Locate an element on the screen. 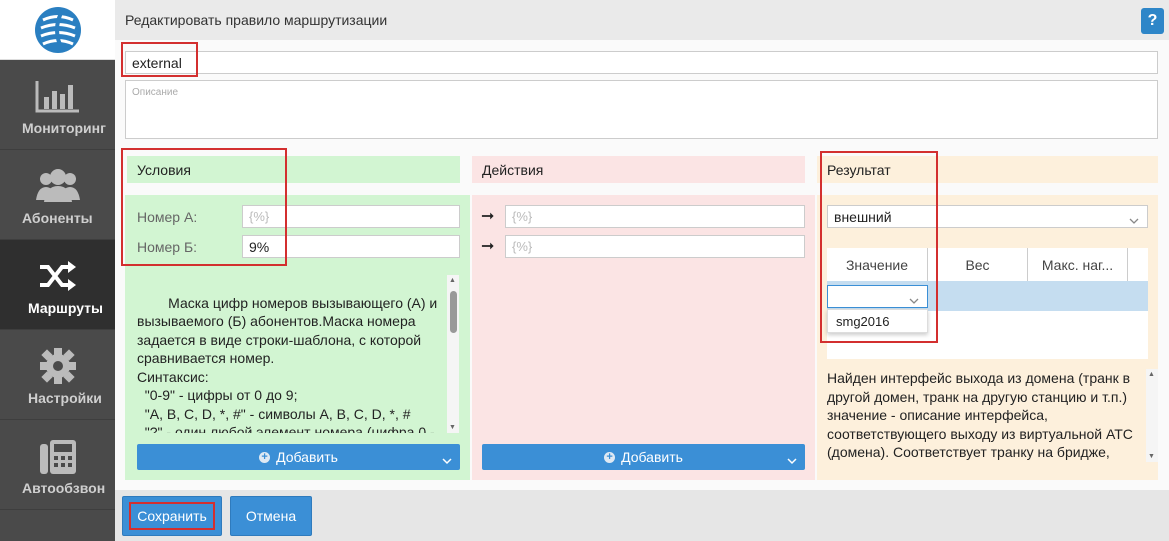 The width and height of the screenshot is (1169, 541). action-input-2: {%} is located at coordinates (655, 246).